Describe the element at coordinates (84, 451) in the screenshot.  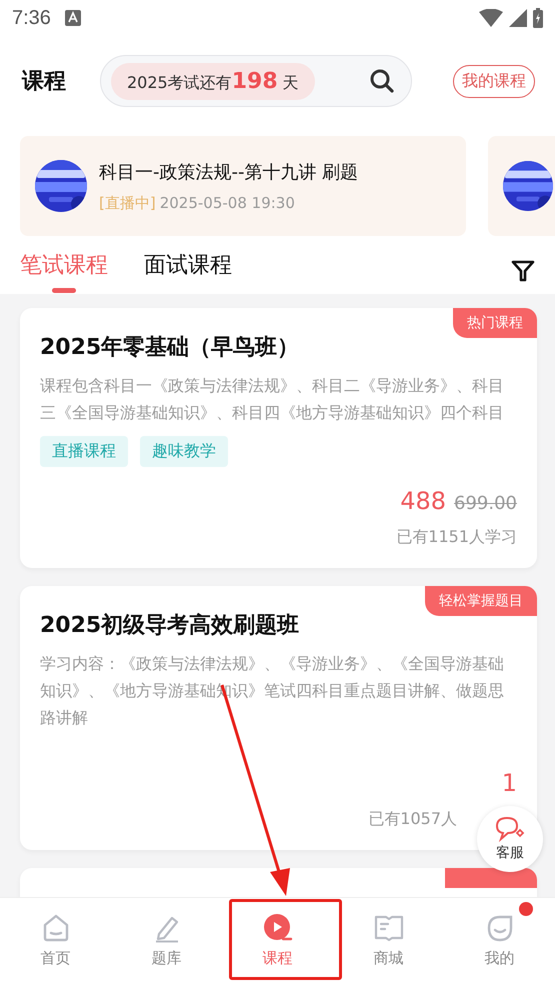
I see `course-label: 直播课程` at that location.